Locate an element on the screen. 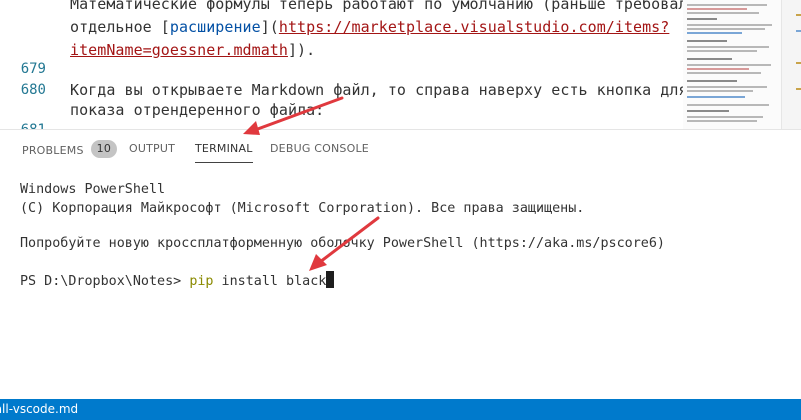 This screenshot has width=801, height=420. tab-debug-console: DEBUG CONSOLE is located at coordinates (319, 148).